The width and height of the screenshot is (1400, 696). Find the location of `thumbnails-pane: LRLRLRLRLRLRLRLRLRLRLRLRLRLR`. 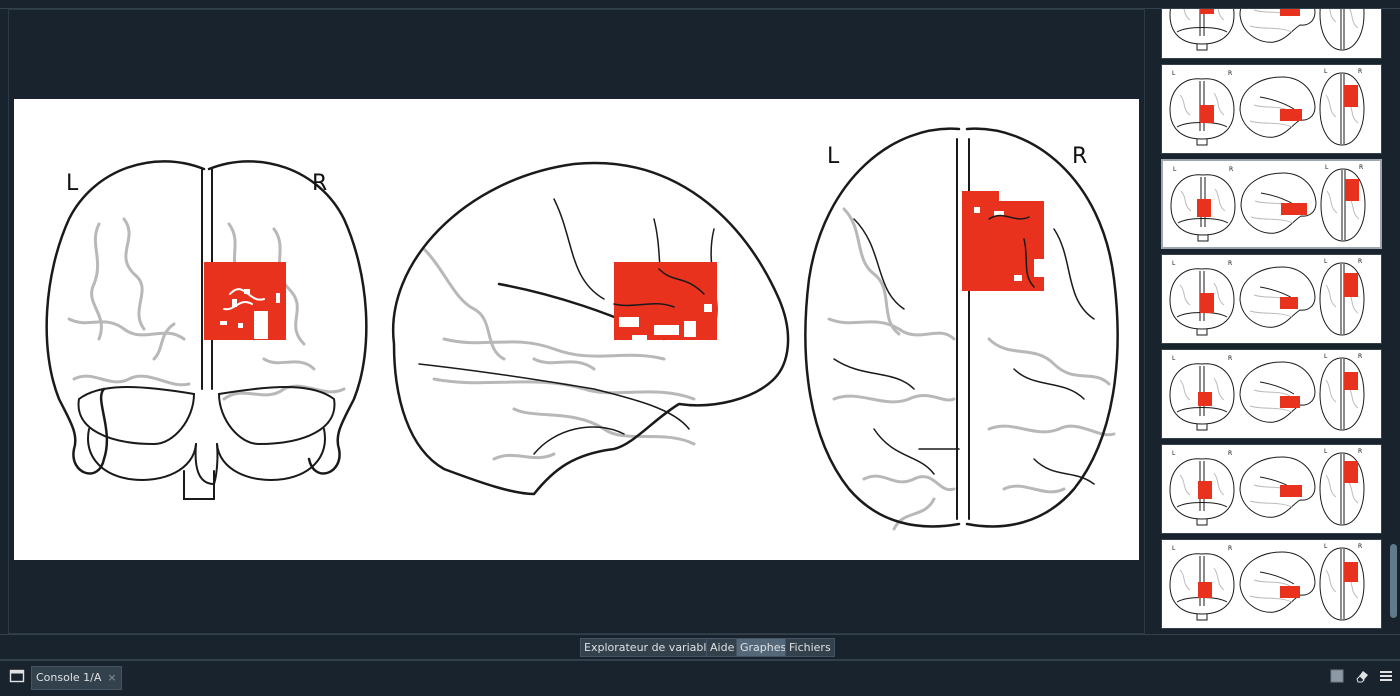

thumbnails-pane: LRLRLRLRLRLRLRLRLRLRLRLRLRLR is located at coordinates (1272, 321).